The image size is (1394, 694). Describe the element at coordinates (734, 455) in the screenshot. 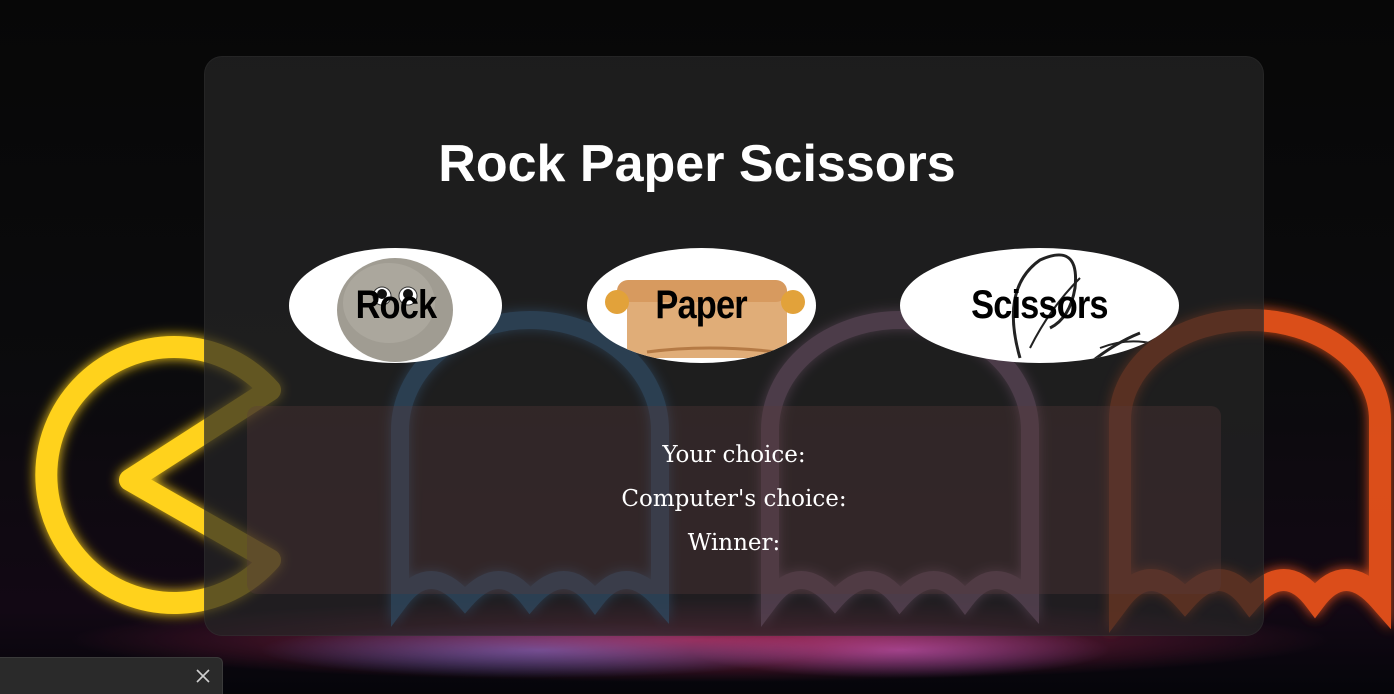

I see `your-choice-text: Your choice:` at that location.